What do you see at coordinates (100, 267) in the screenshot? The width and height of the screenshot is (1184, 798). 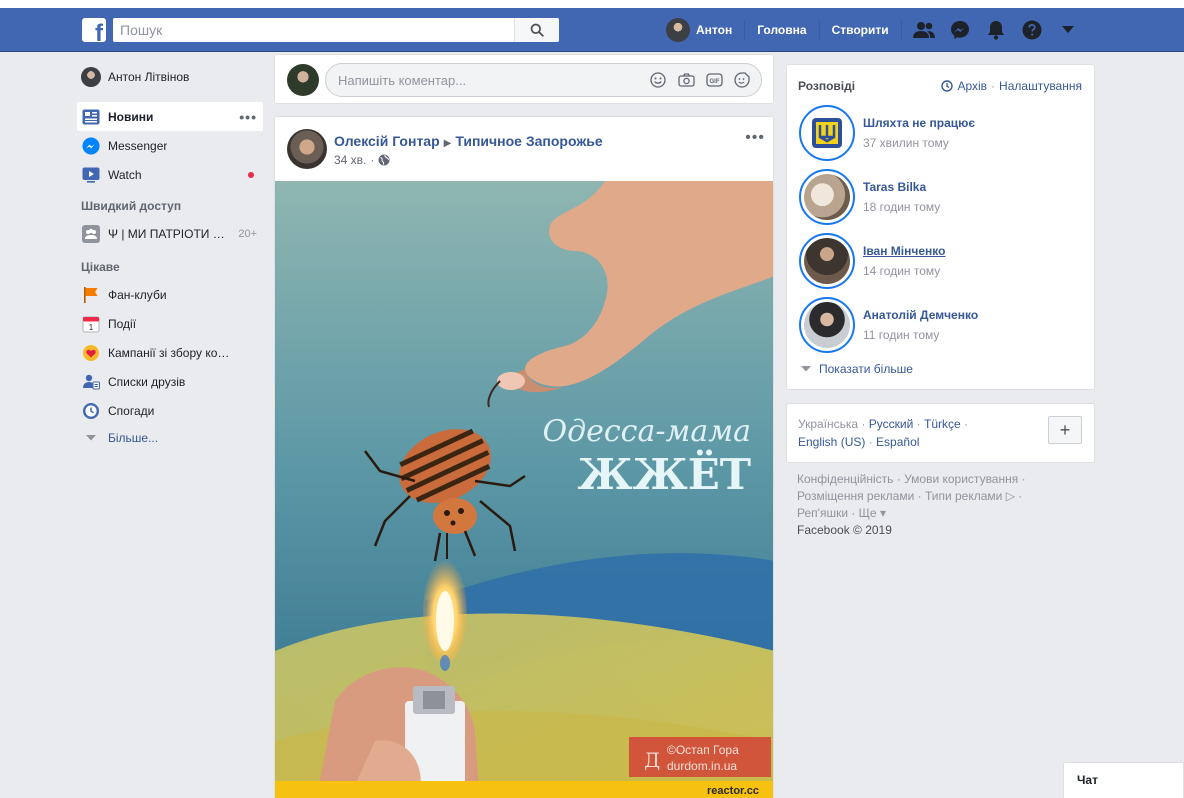 I see `section-title-explore: Цікаве` at bounding box center [100, 267].